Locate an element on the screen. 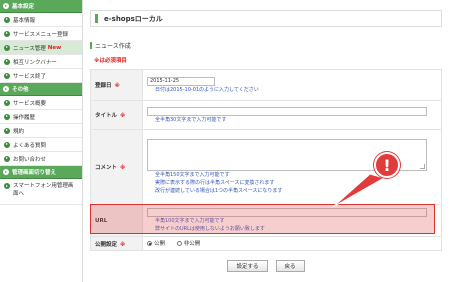 This screenshot has height=282, width=450. exclamation-icon: ! is located at coordinates (387, 165).